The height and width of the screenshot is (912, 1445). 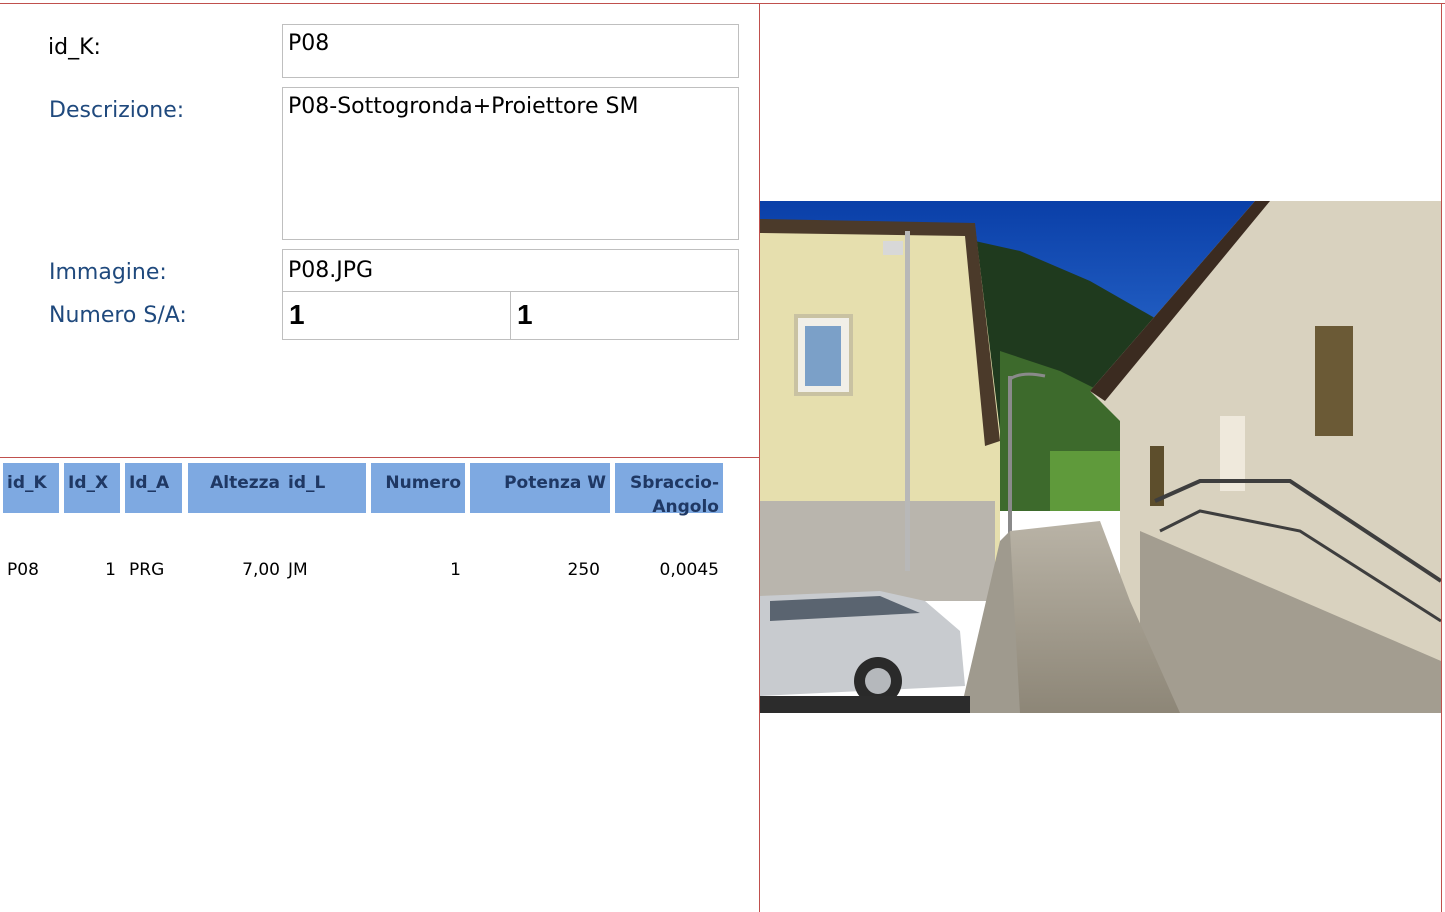 What do you see at coordinates (92, 488) in the screenshot?
I see `header-id-x: Id_X` at bounding box center [92, 488].